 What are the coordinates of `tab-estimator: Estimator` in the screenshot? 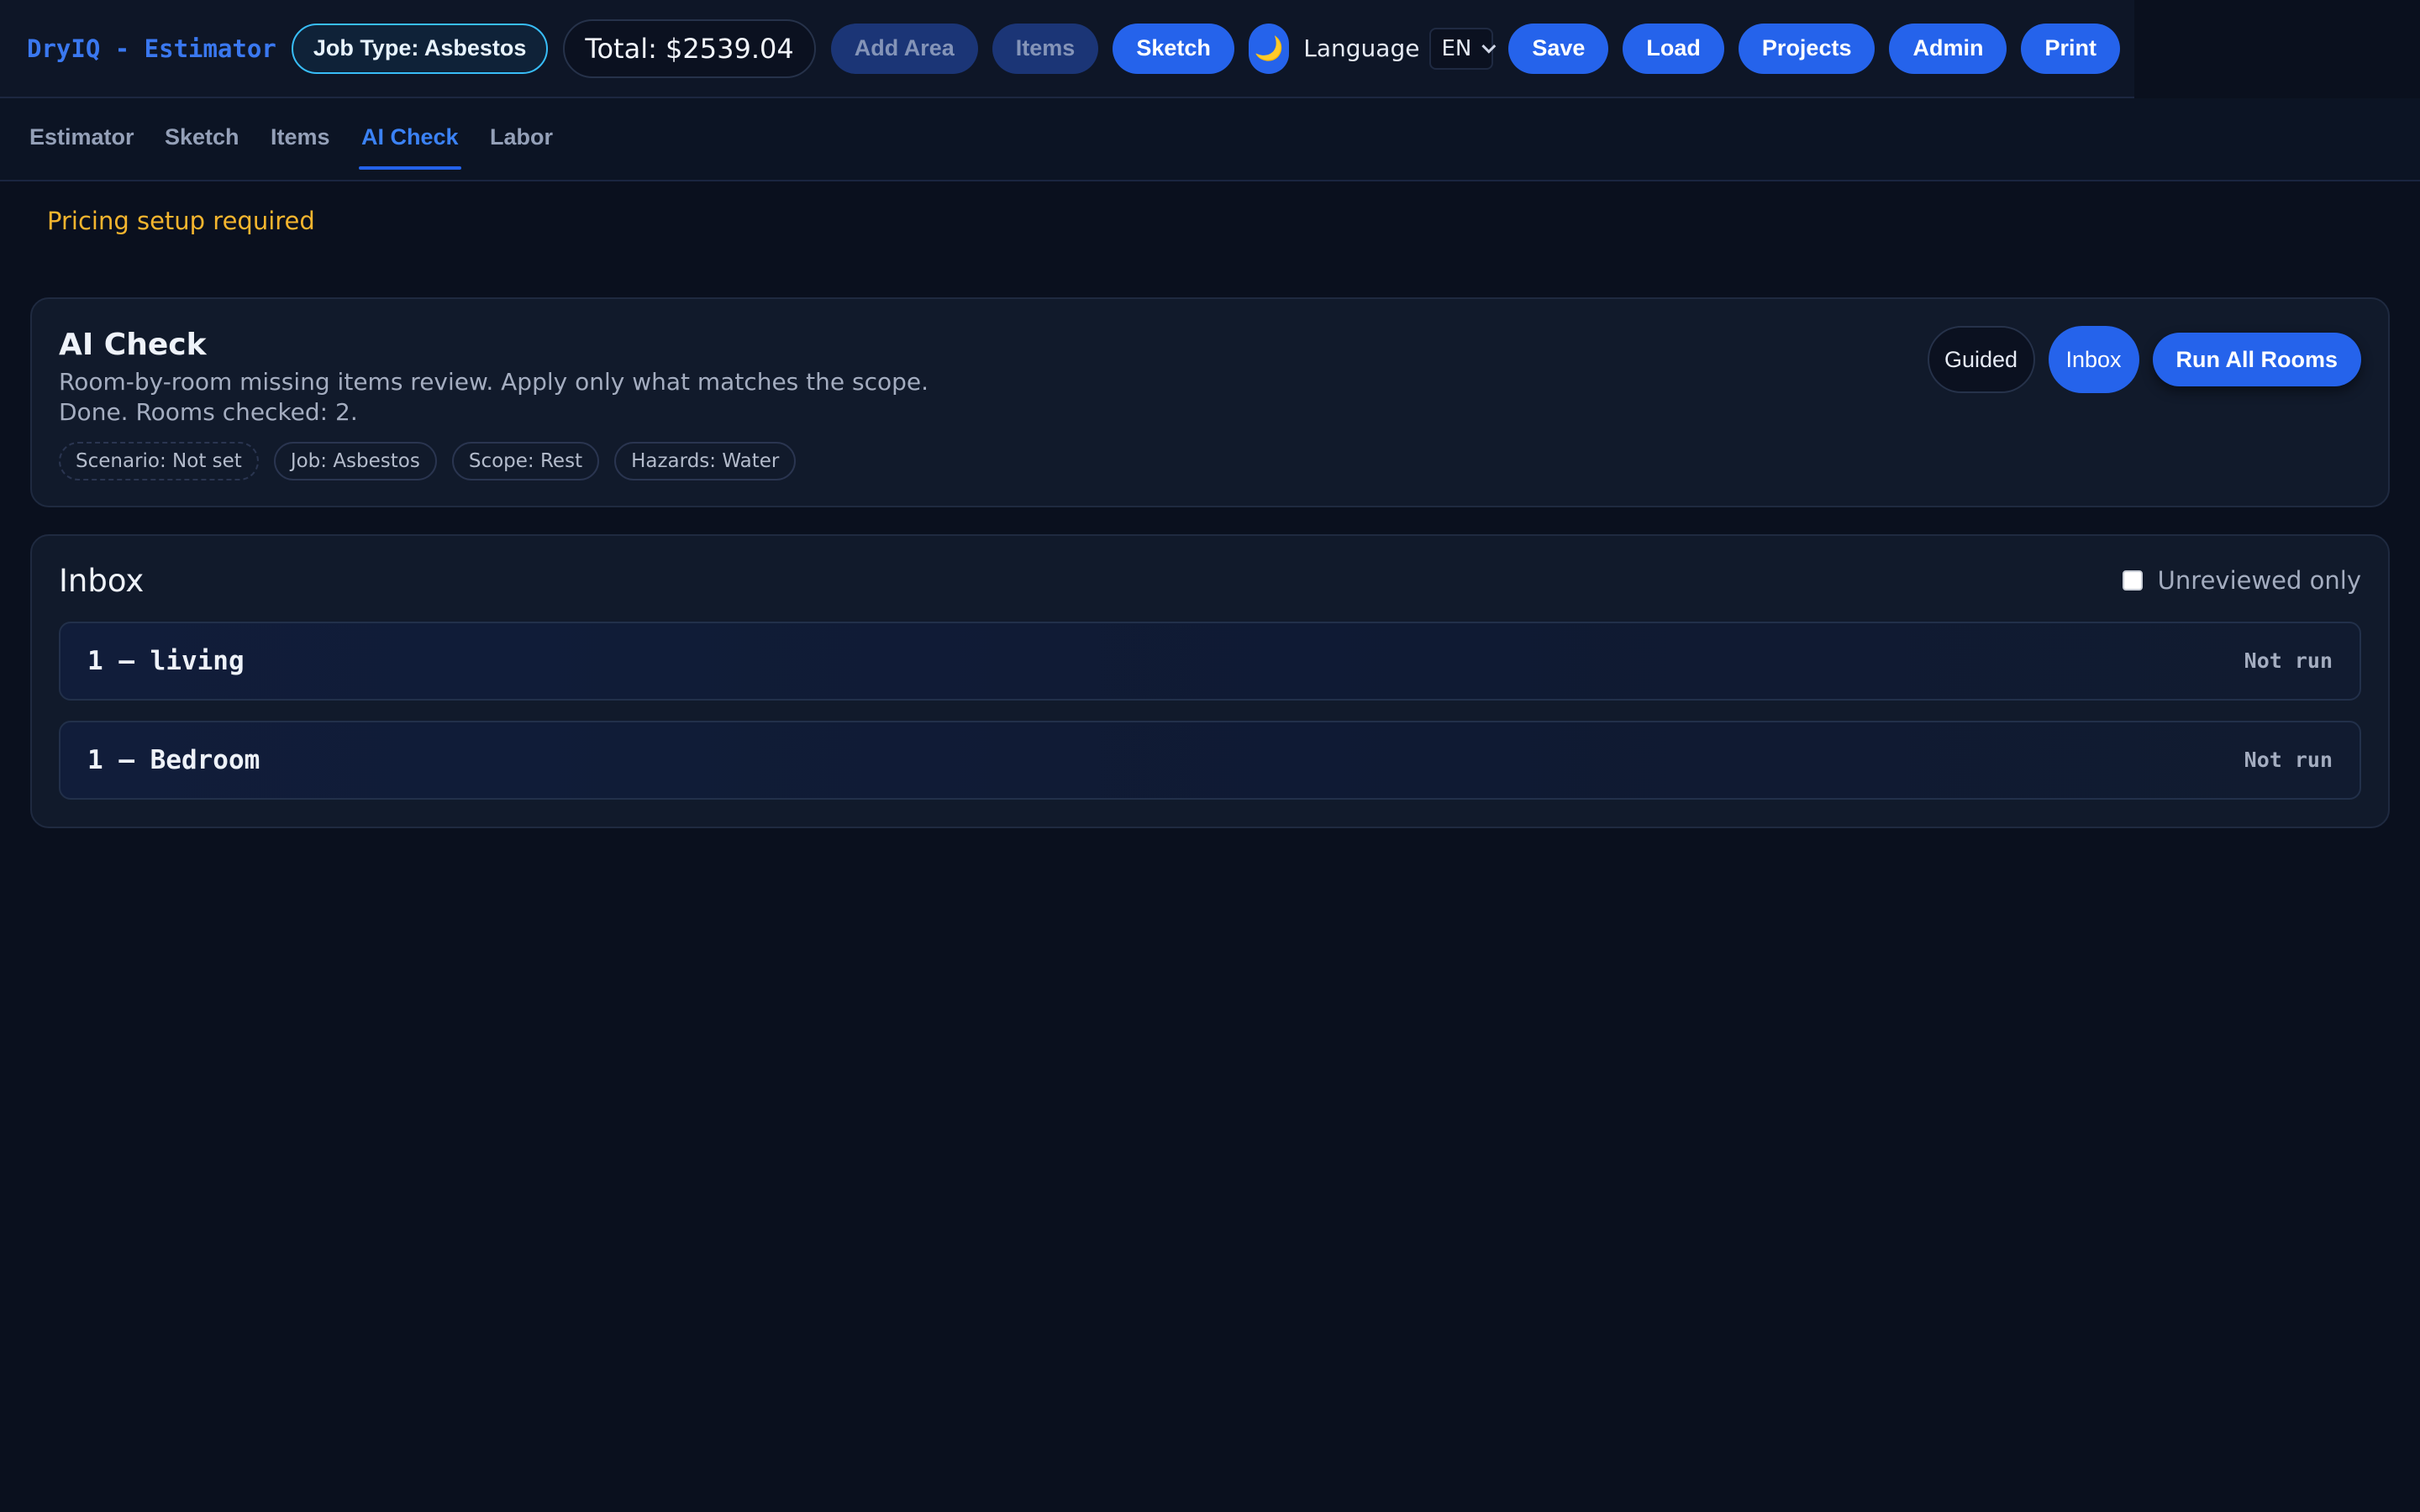 It's located at (81, 139).